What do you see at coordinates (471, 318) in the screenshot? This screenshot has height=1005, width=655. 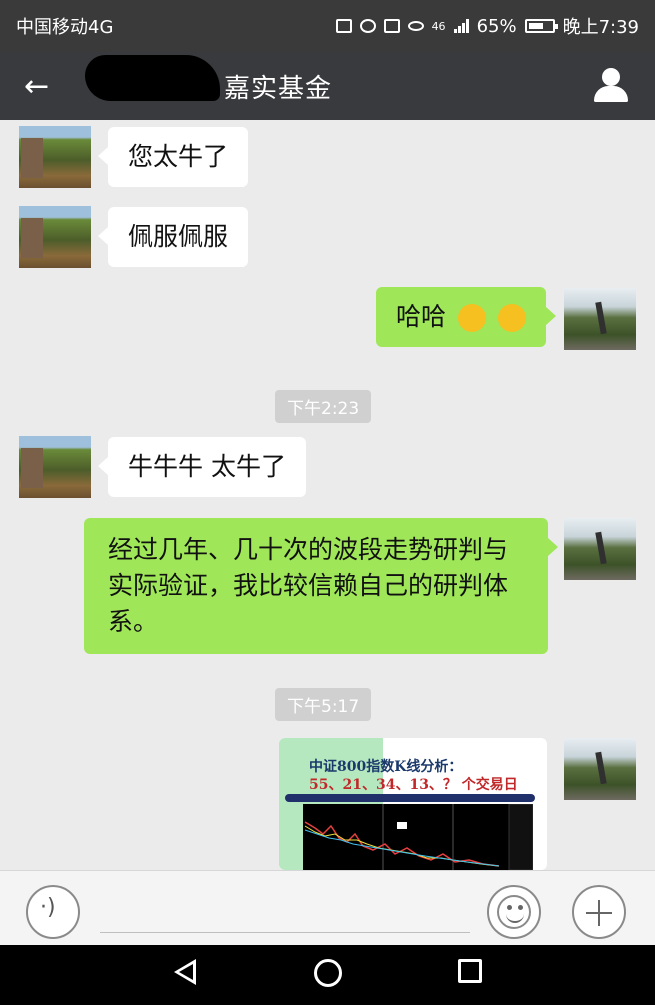 I see `wink-tongue-emoji-icon` at bounding box center [471, 318].